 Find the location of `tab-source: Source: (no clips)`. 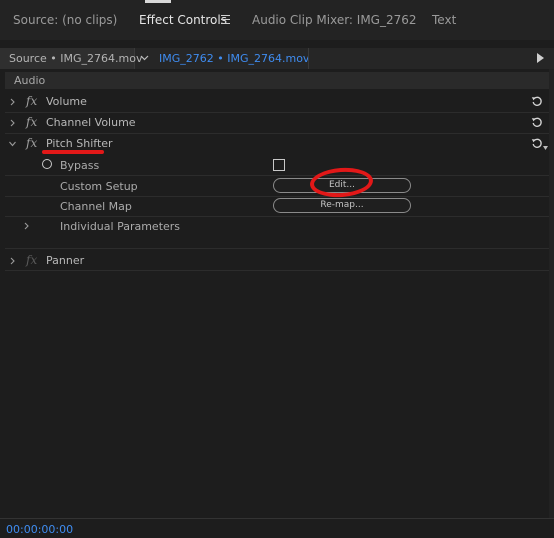

tab-source: Source: (no clips) is located at coordinates (65, 20).